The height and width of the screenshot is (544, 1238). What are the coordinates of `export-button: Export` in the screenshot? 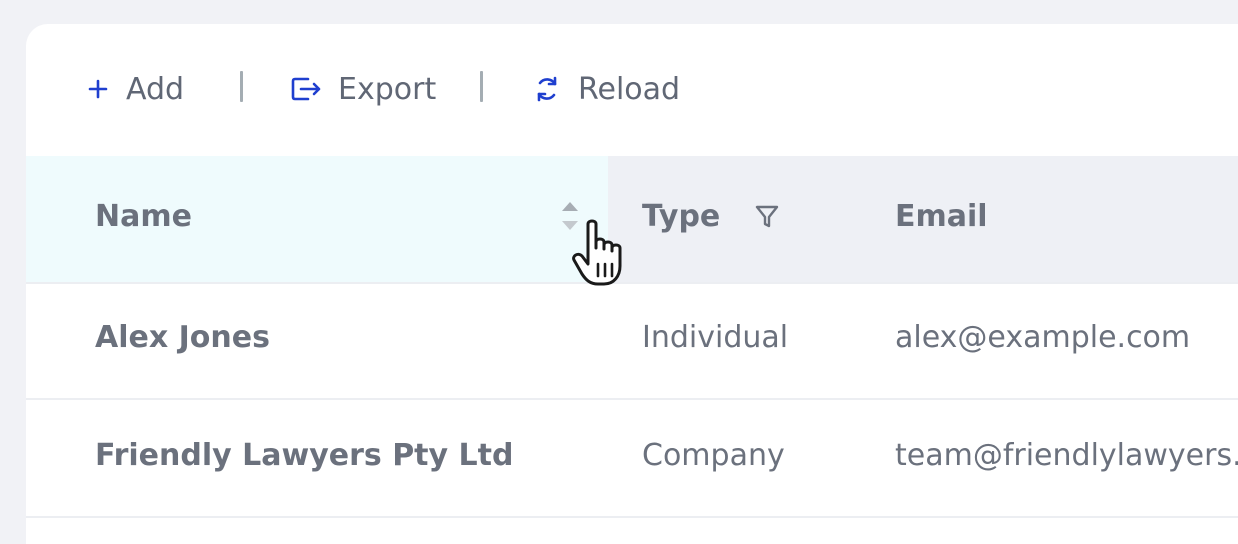 It's located at (363, 89).